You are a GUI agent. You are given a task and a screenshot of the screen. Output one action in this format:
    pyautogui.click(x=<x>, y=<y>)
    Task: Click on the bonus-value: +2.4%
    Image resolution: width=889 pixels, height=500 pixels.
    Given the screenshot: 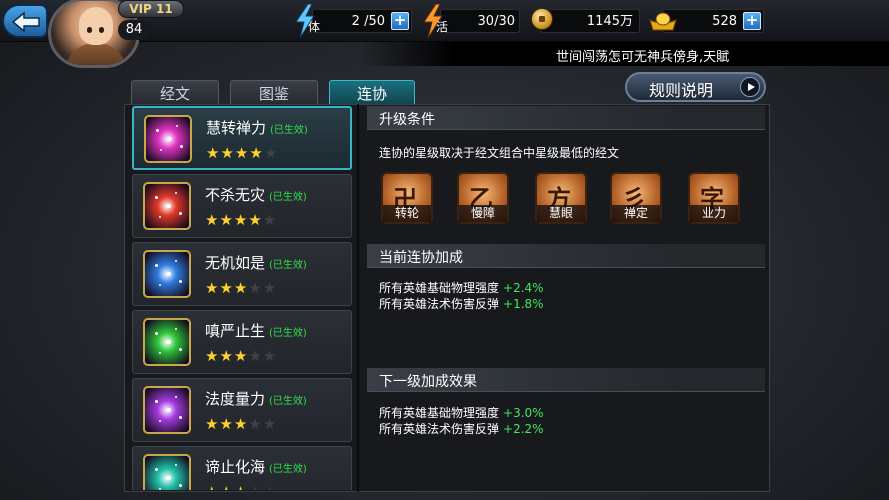 What is the action you would take?
    pyautogui.click(x=523, y=288)
    